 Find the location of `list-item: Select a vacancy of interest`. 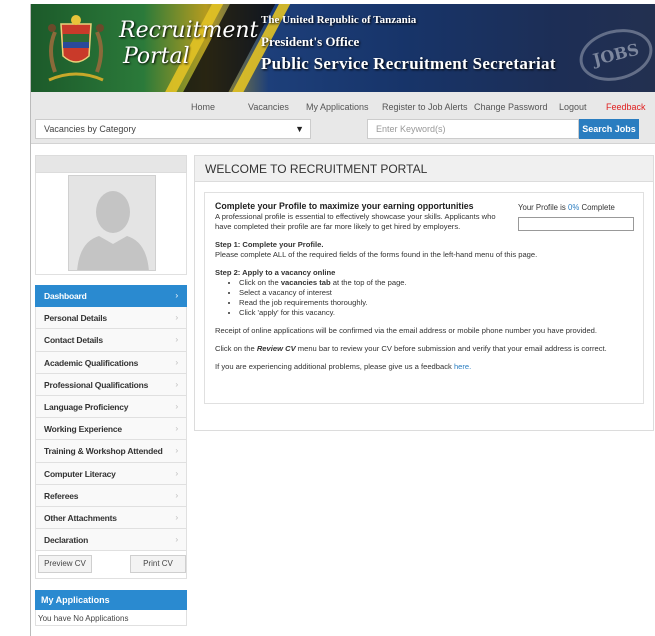

list-item: Select a vacancy of interest is located at coordinates (436, 293).